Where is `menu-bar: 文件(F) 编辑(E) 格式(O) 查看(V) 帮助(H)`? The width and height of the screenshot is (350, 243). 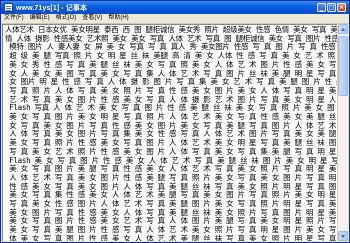
menu-bar: 文件(F) 编辑(E) 格式(O) 查看(V) 帮助(H) is located at coordinates (175, 19).